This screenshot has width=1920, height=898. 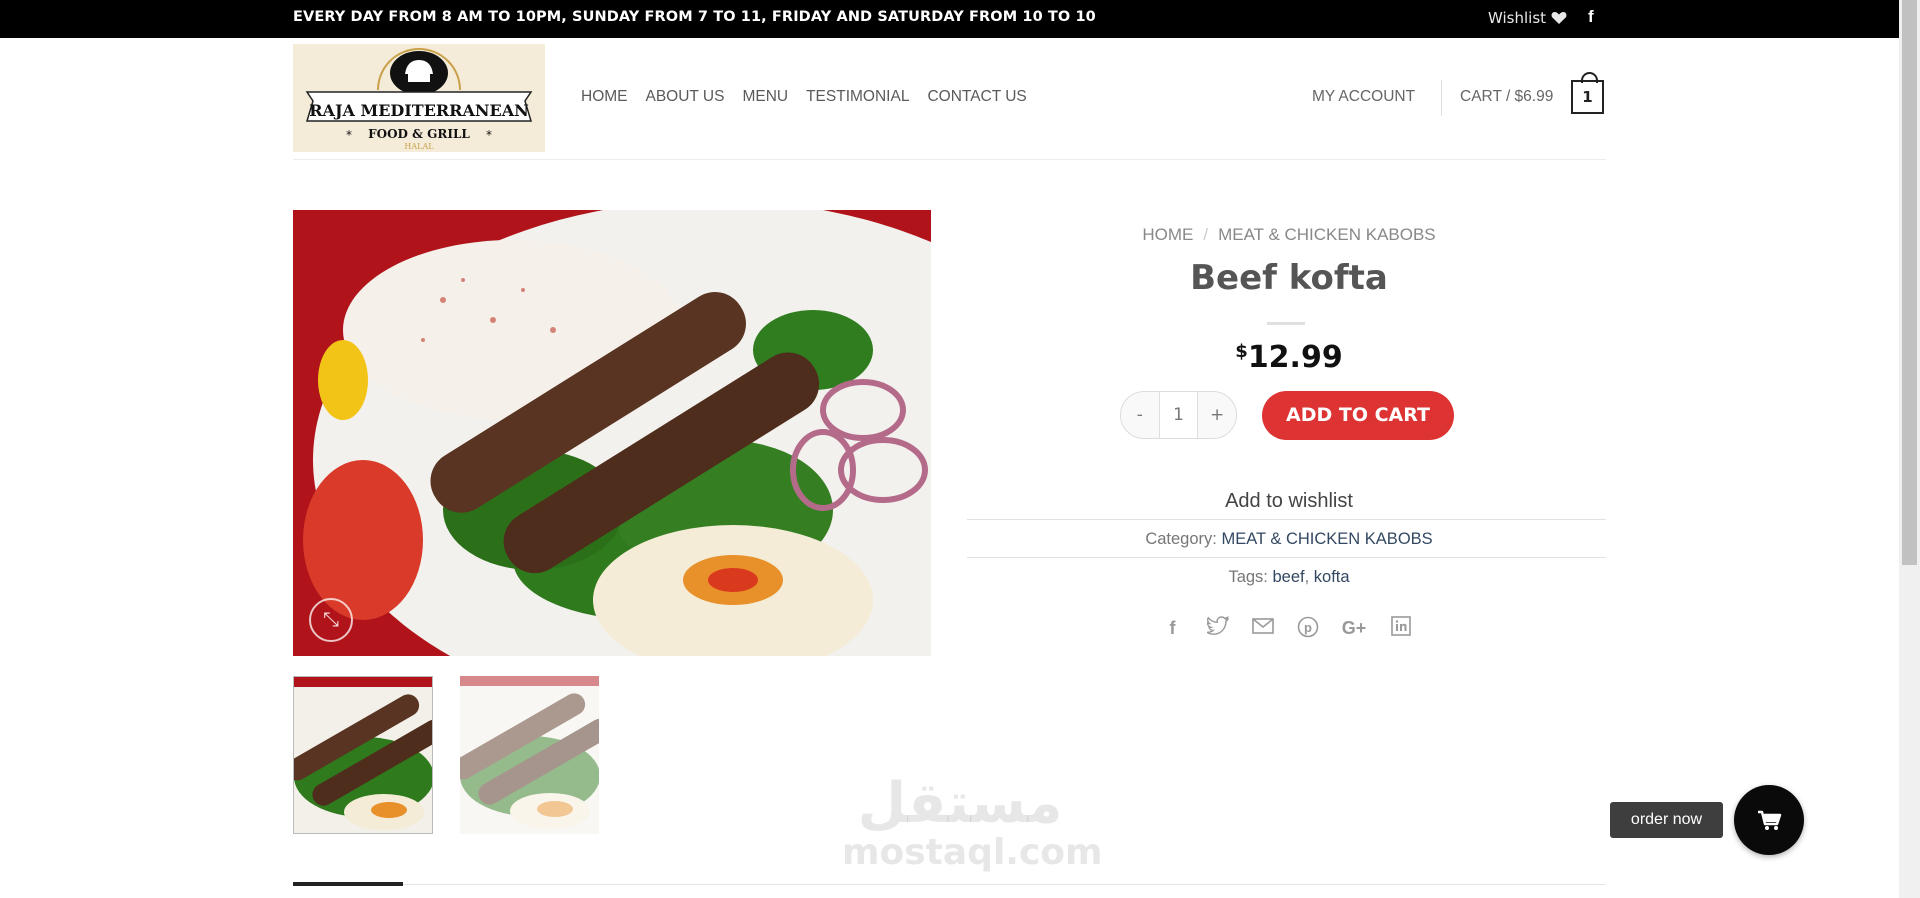 What do you see at coordinates (960, 803) in the screenshot?
I see `watermark-arabic: مستقل` at bounding box center [960, 803].